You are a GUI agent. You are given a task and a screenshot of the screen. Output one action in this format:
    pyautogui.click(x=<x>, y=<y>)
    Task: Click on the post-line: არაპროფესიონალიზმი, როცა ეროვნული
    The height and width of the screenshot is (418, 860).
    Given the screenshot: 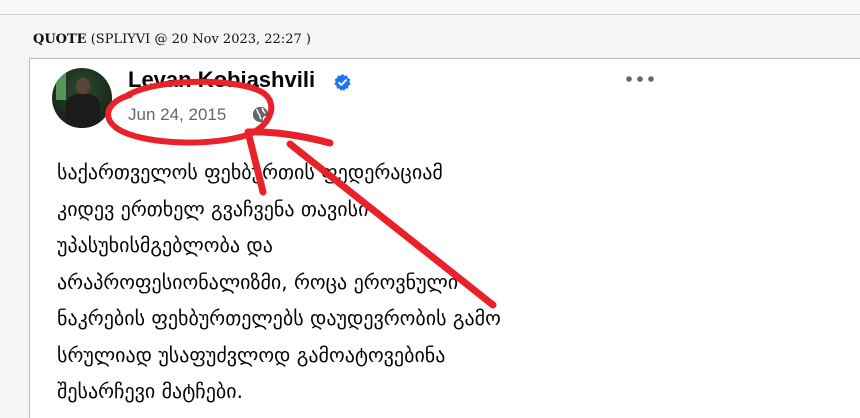 What is the action you would take?
    pyautogui.click(x=258, y=281)
    